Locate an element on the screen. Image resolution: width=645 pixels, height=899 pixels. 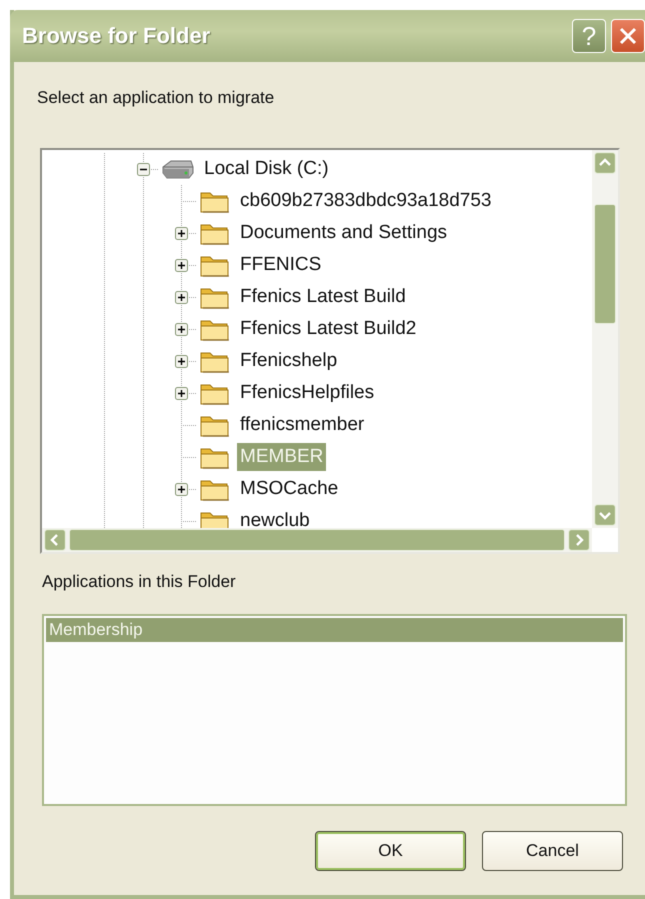
tree-item: Ffenics Latest Build is located at coordinates (323, 297).